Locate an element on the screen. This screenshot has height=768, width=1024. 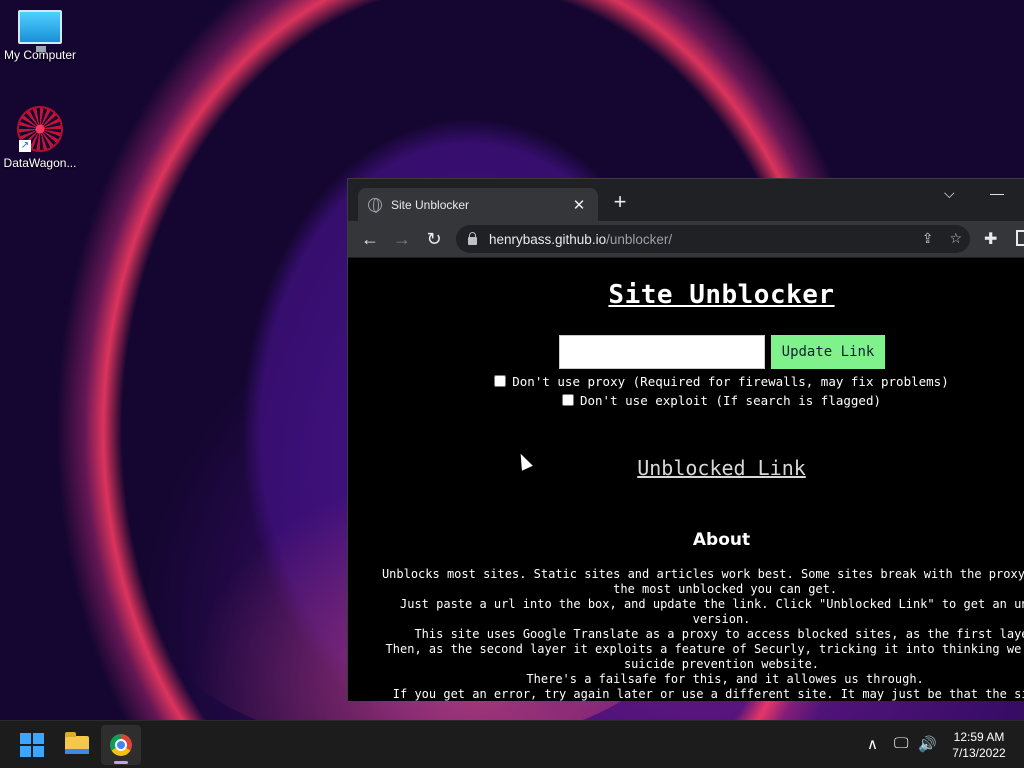
monitor-icon is located at coordinates (40, 31).